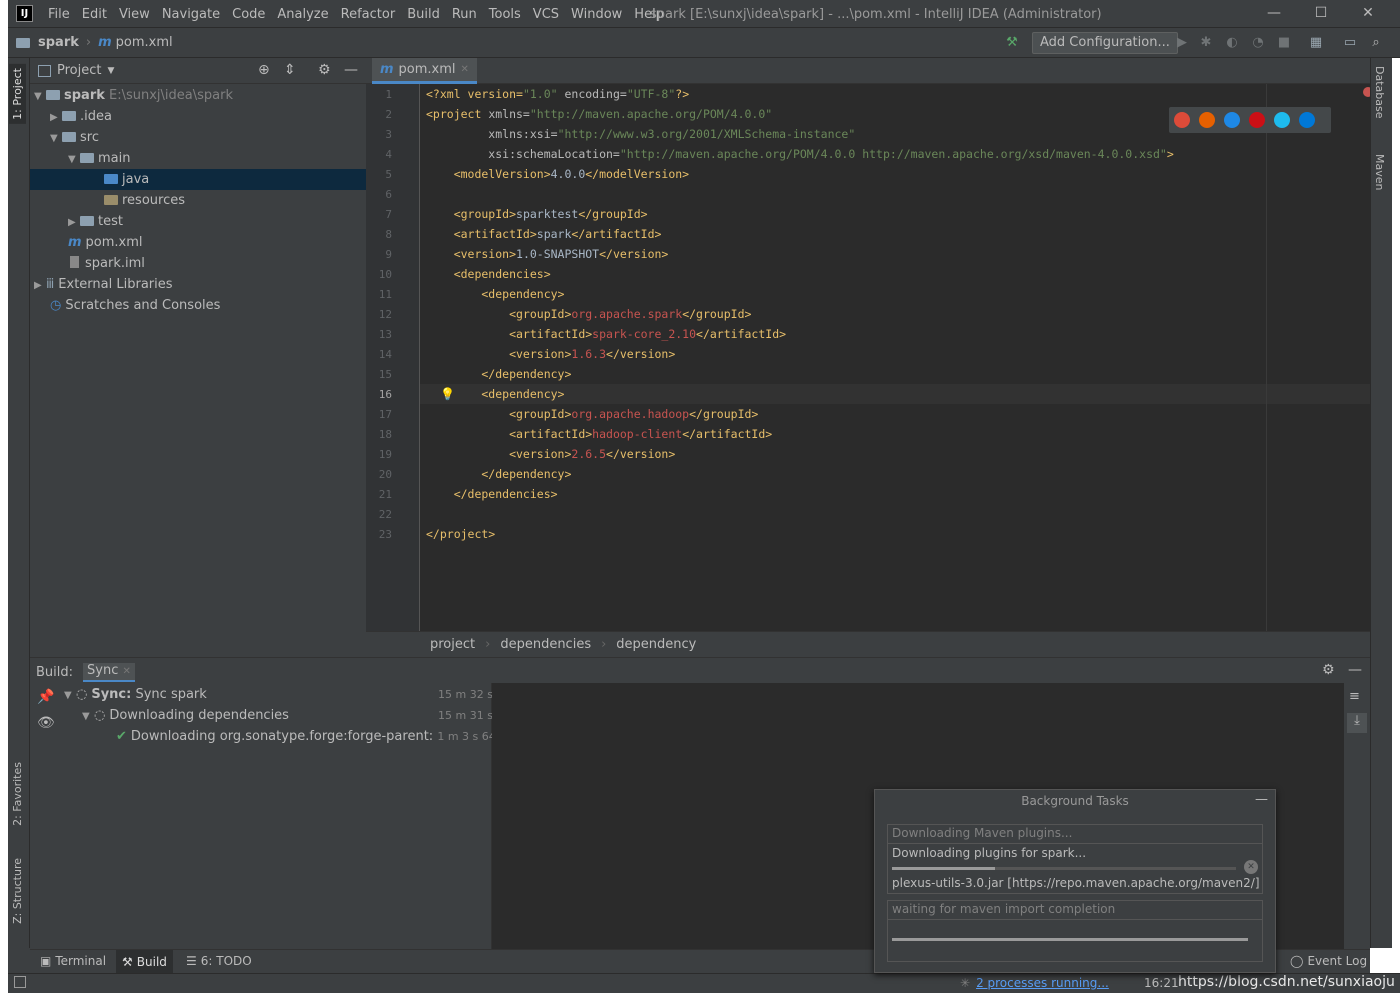 The width and height of the screenshot is (1400, 1000). What do you see at coordinates (105, 242) in the screenshot?
I see `tree-node-pom: m pom.xml` at bounding box center [105, 242].